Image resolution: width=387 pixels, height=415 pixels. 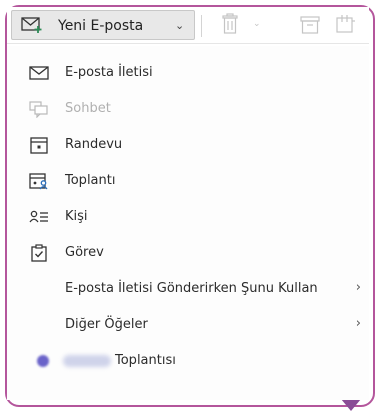 What do you see at coordinates (257, 24) in the screenshot?
I see `delete-chevron-icon: ⌄` at bounding box center [257, 24].